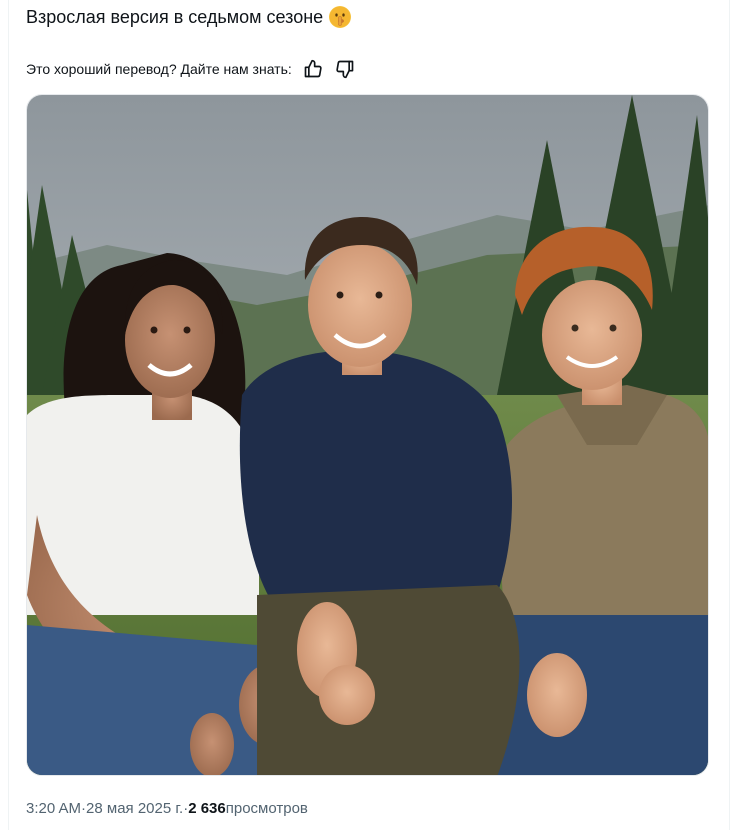 The image size is (730, 830). I want to click on post-text: Взрослая версия в седьмом сезоне, so click(189, 17).